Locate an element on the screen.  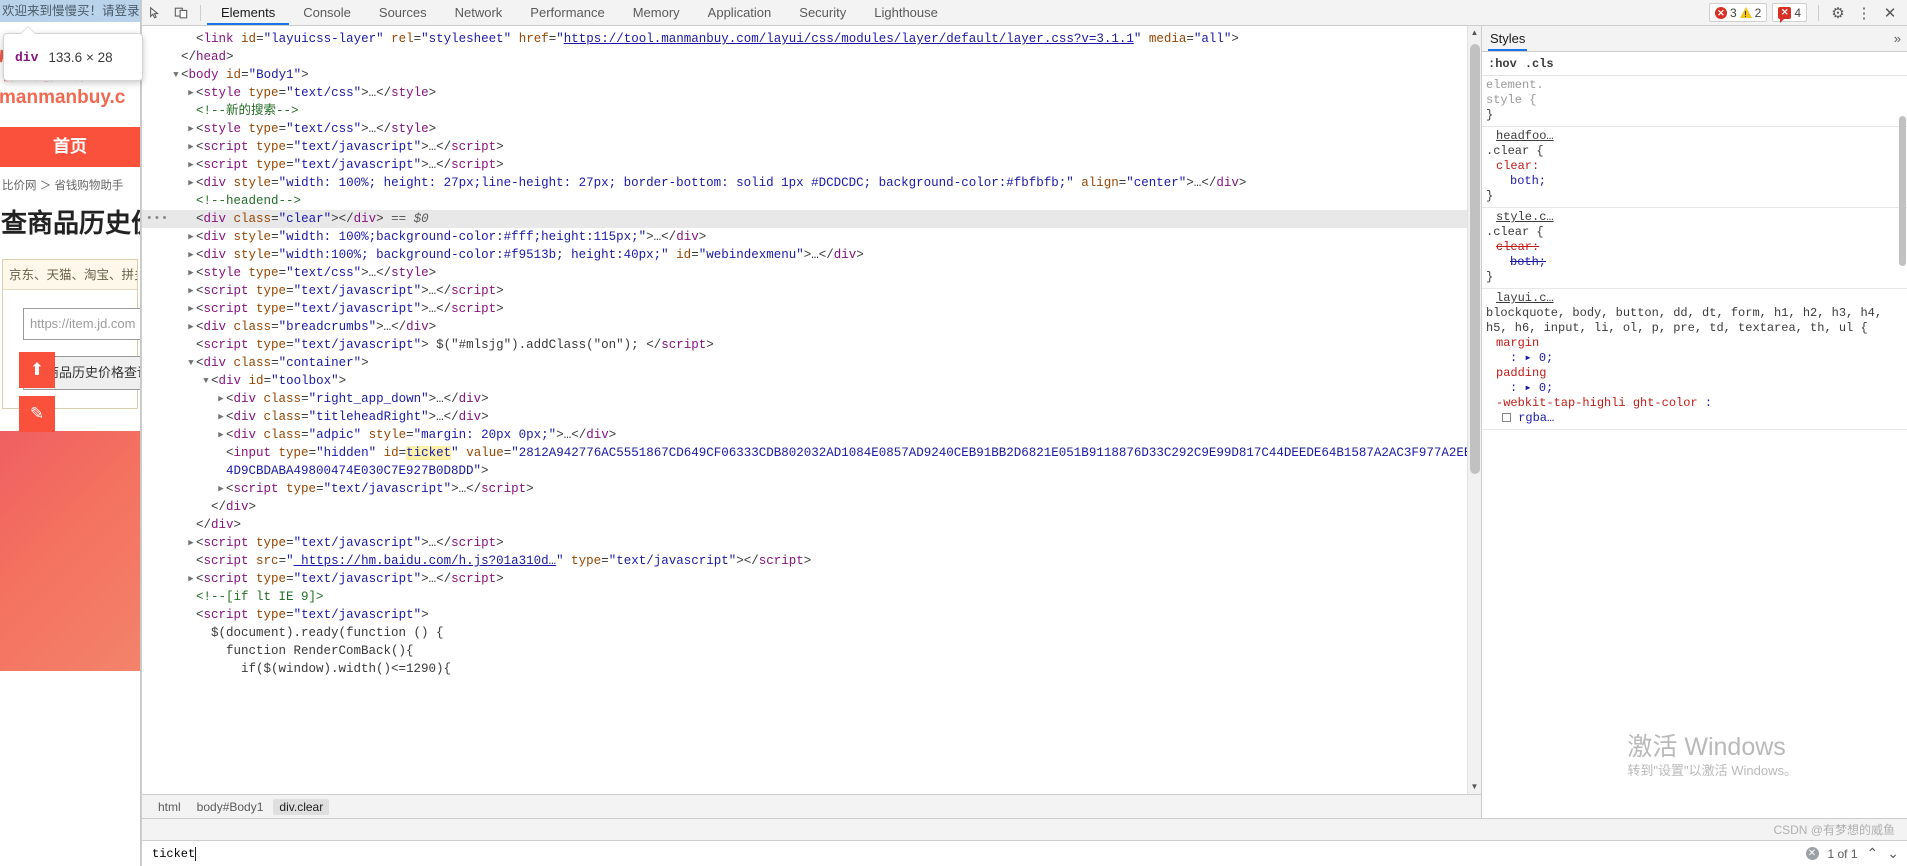
dom-node-row: ▶</div> is located at coordinates (804, 507).